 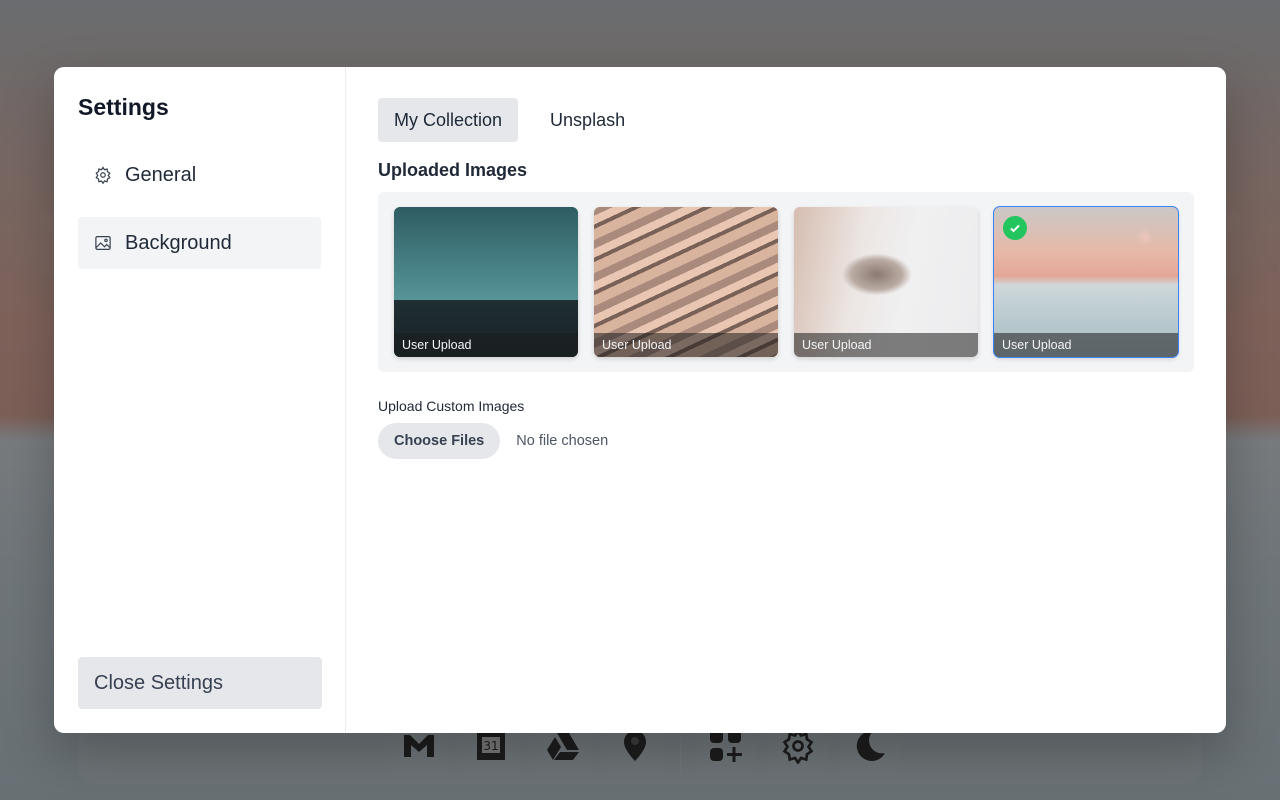 What do you see at coordinates (562, 441) in the screenshot?
I see `file-status: No file chosen` at bounding box center [562, 441].